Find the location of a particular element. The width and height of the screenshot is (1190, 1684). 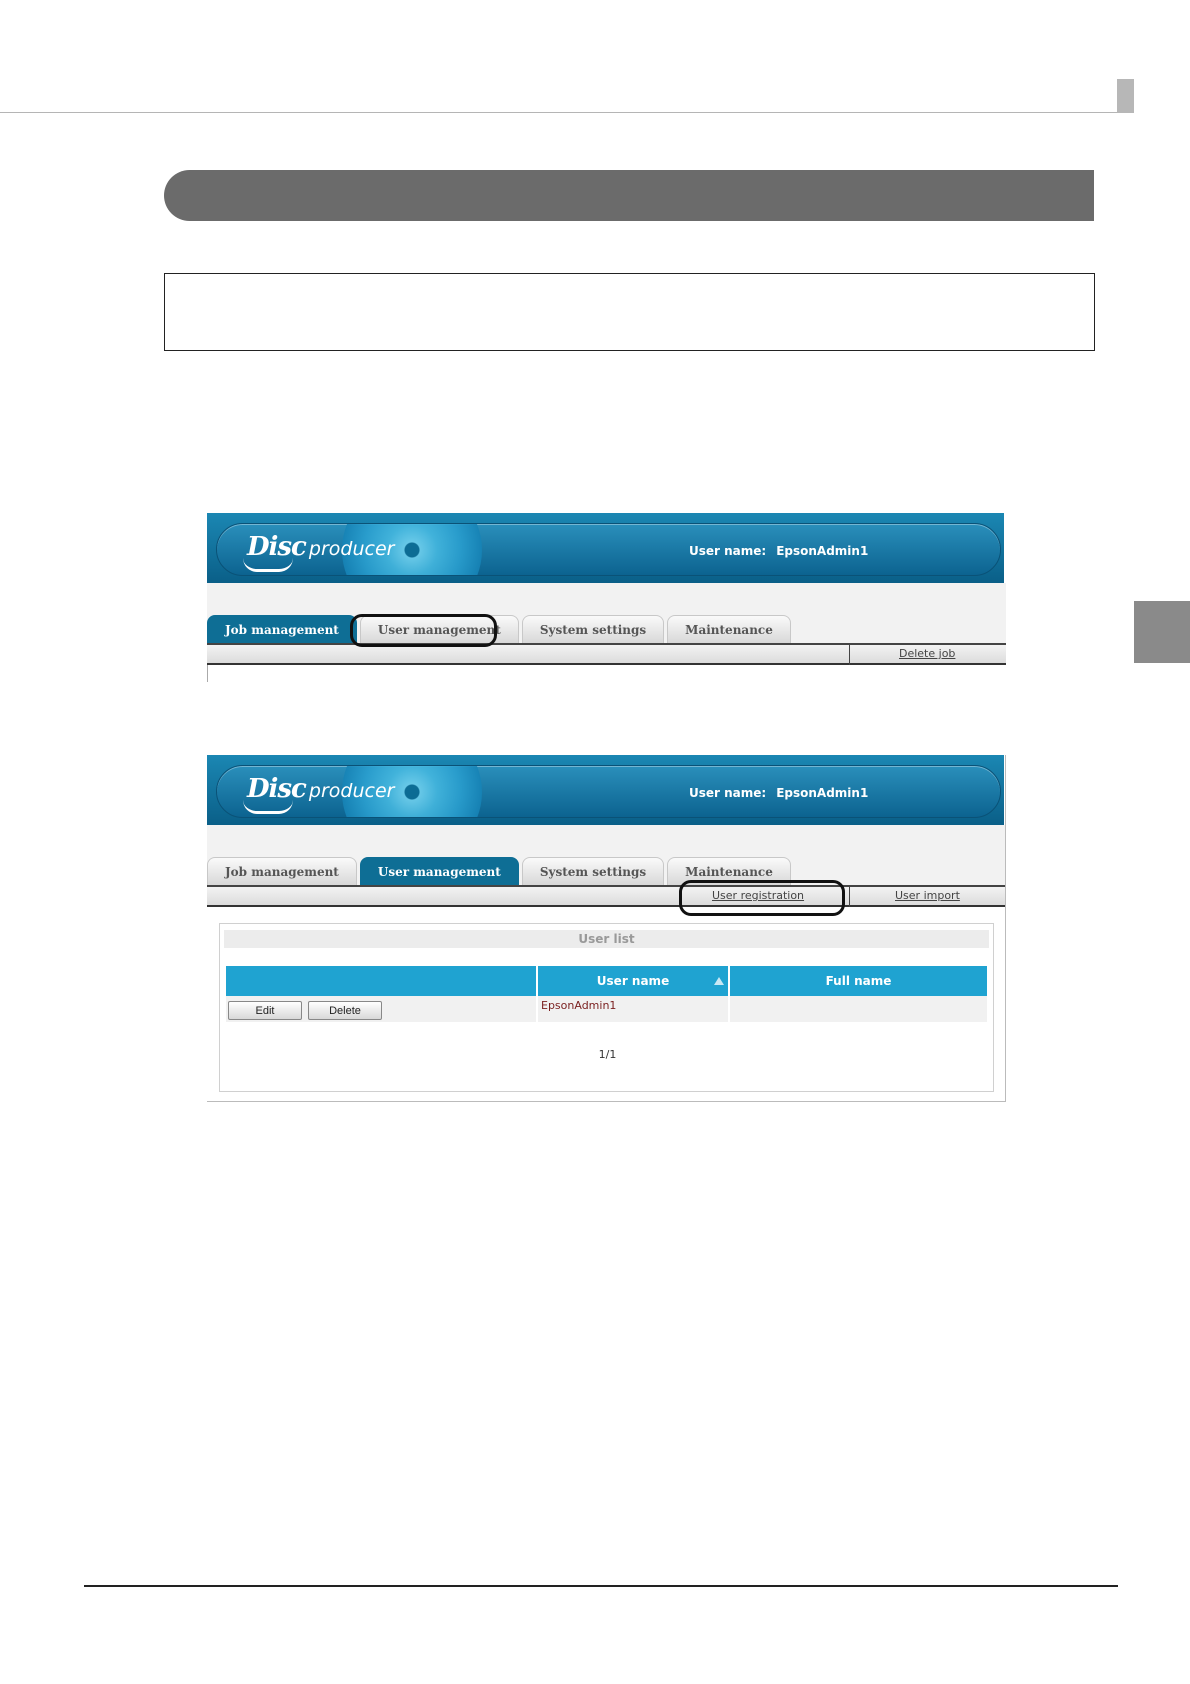

user-table-header: User name Full name is located at coordinates (606, 981).